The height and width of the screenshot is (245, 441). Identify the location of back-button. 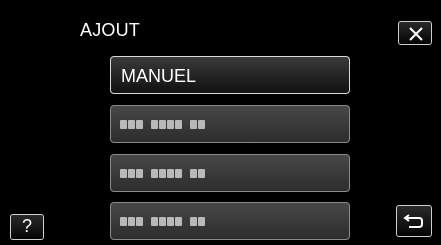
(414, 221).